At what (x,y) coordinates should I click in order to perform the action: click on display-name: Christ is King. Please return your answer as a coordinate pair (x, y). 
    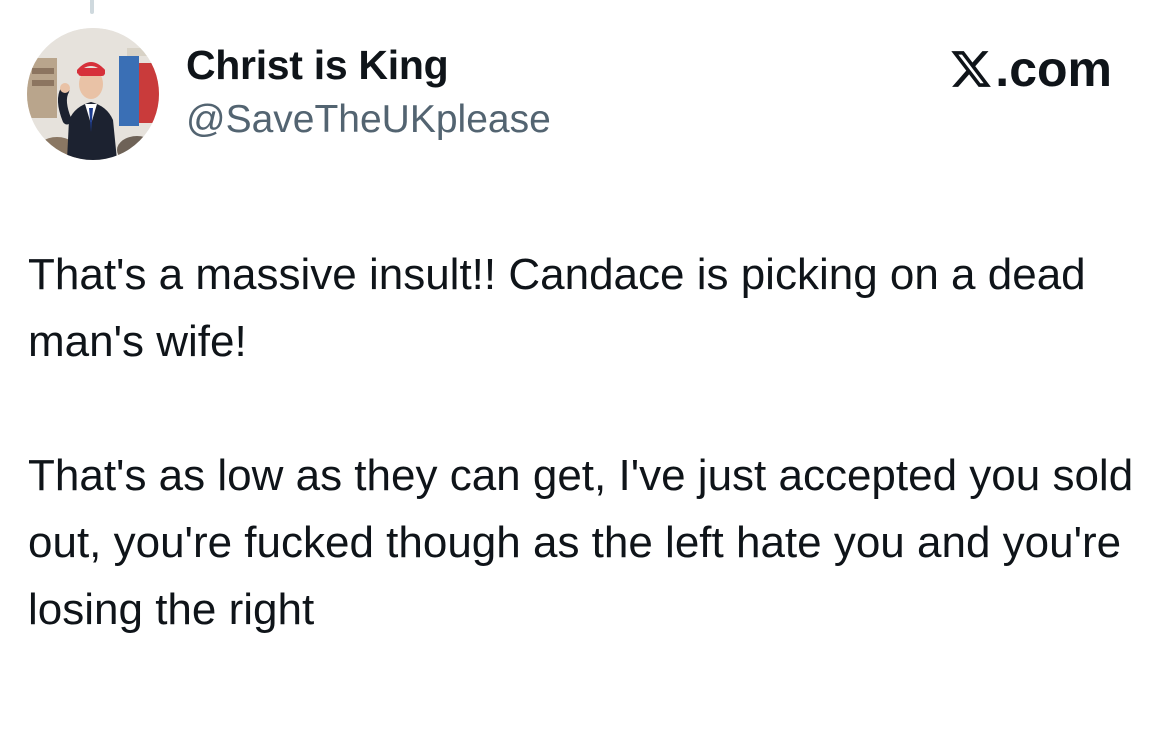
    Looking at the image, I should click on (317, 65).